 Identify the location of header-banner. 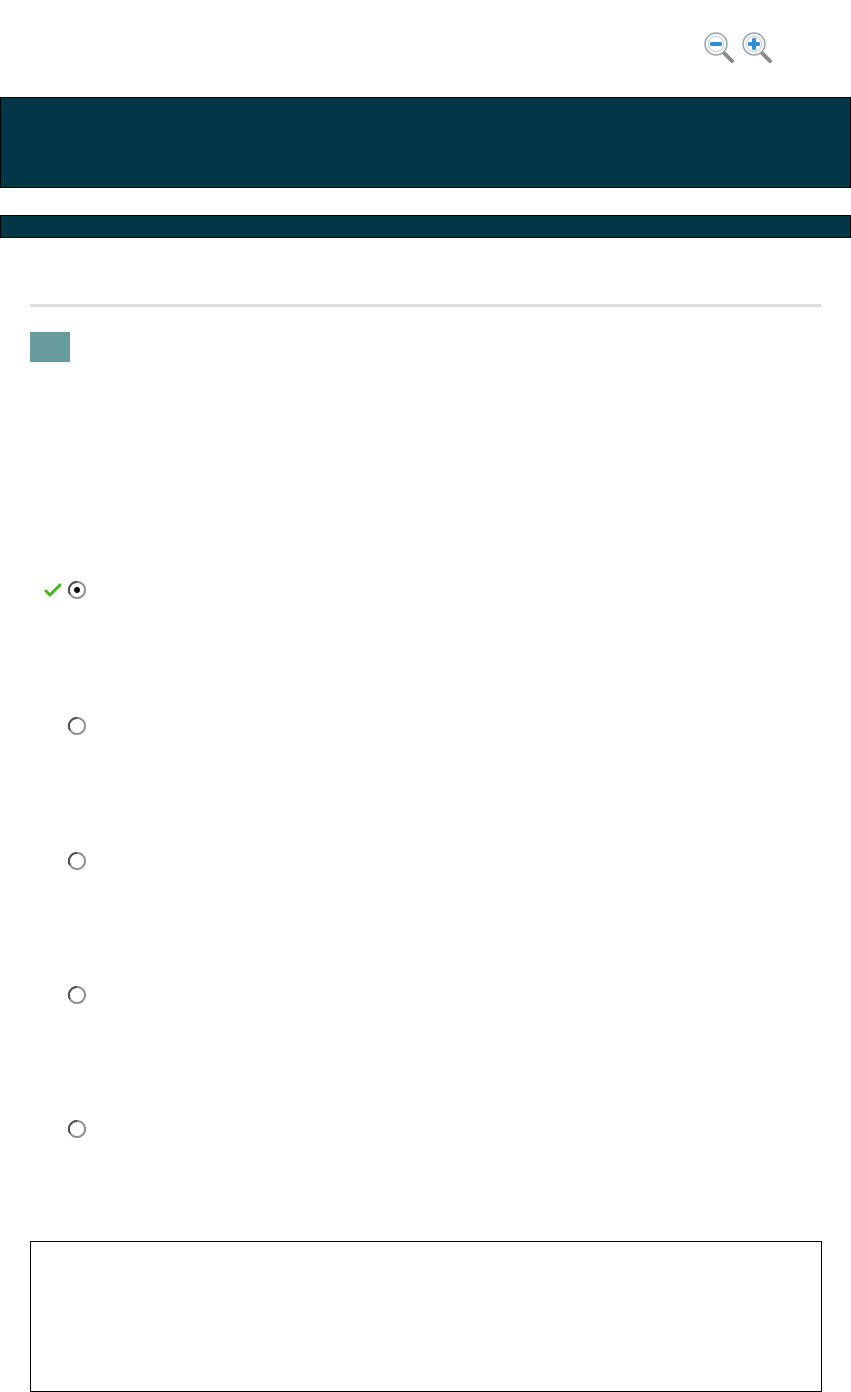
(425, 142).